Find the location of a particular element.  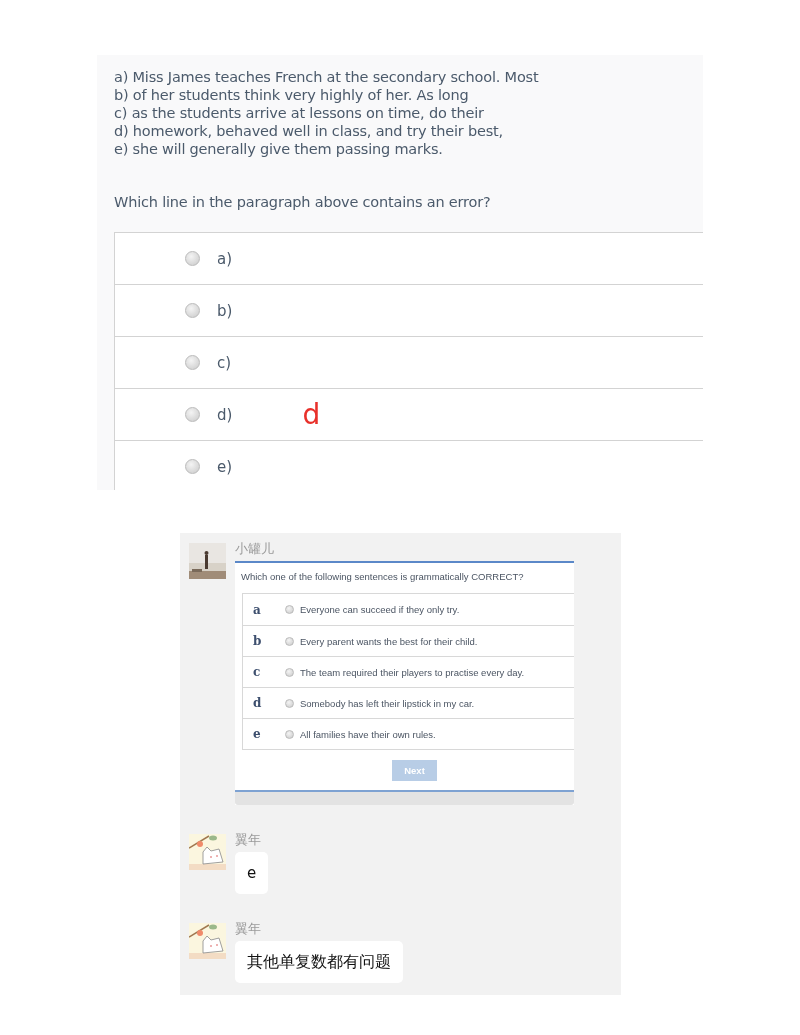

passage-line: c) as the students arrive at lessons on time, do their is located at coordinates (299, 113).